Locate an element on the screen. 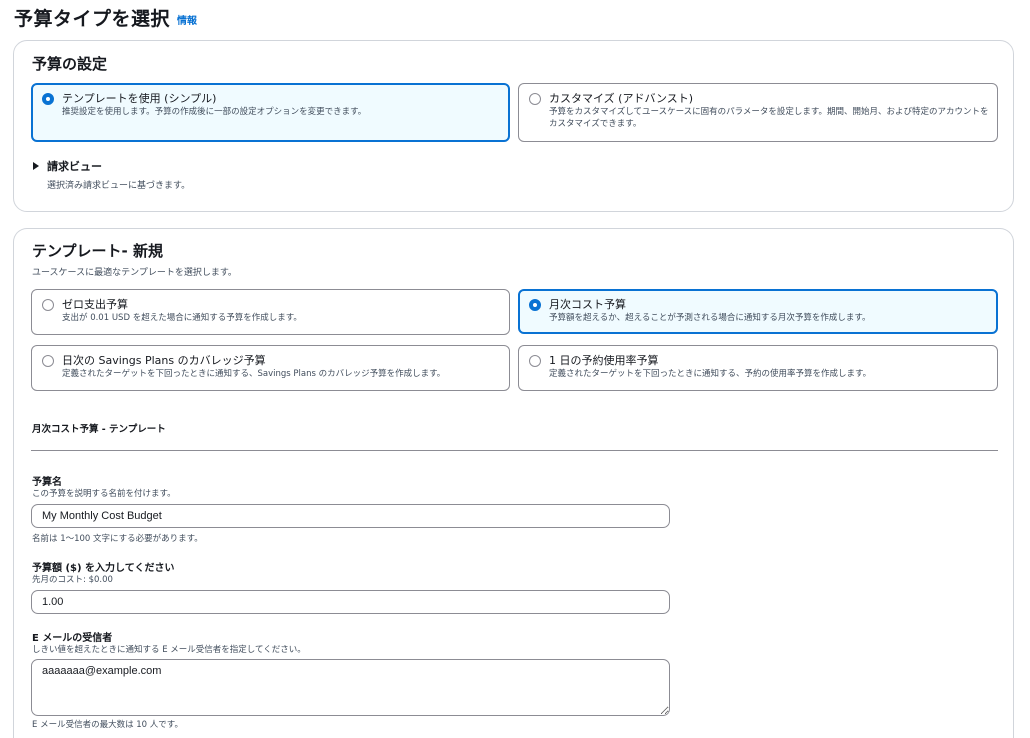 The width and height of the screenshot is (1030, 738). template-description: 予算額を超えるか、超えることが予測される場合に通知する月次予算を作成します。 is located at coordinates (710, 318).